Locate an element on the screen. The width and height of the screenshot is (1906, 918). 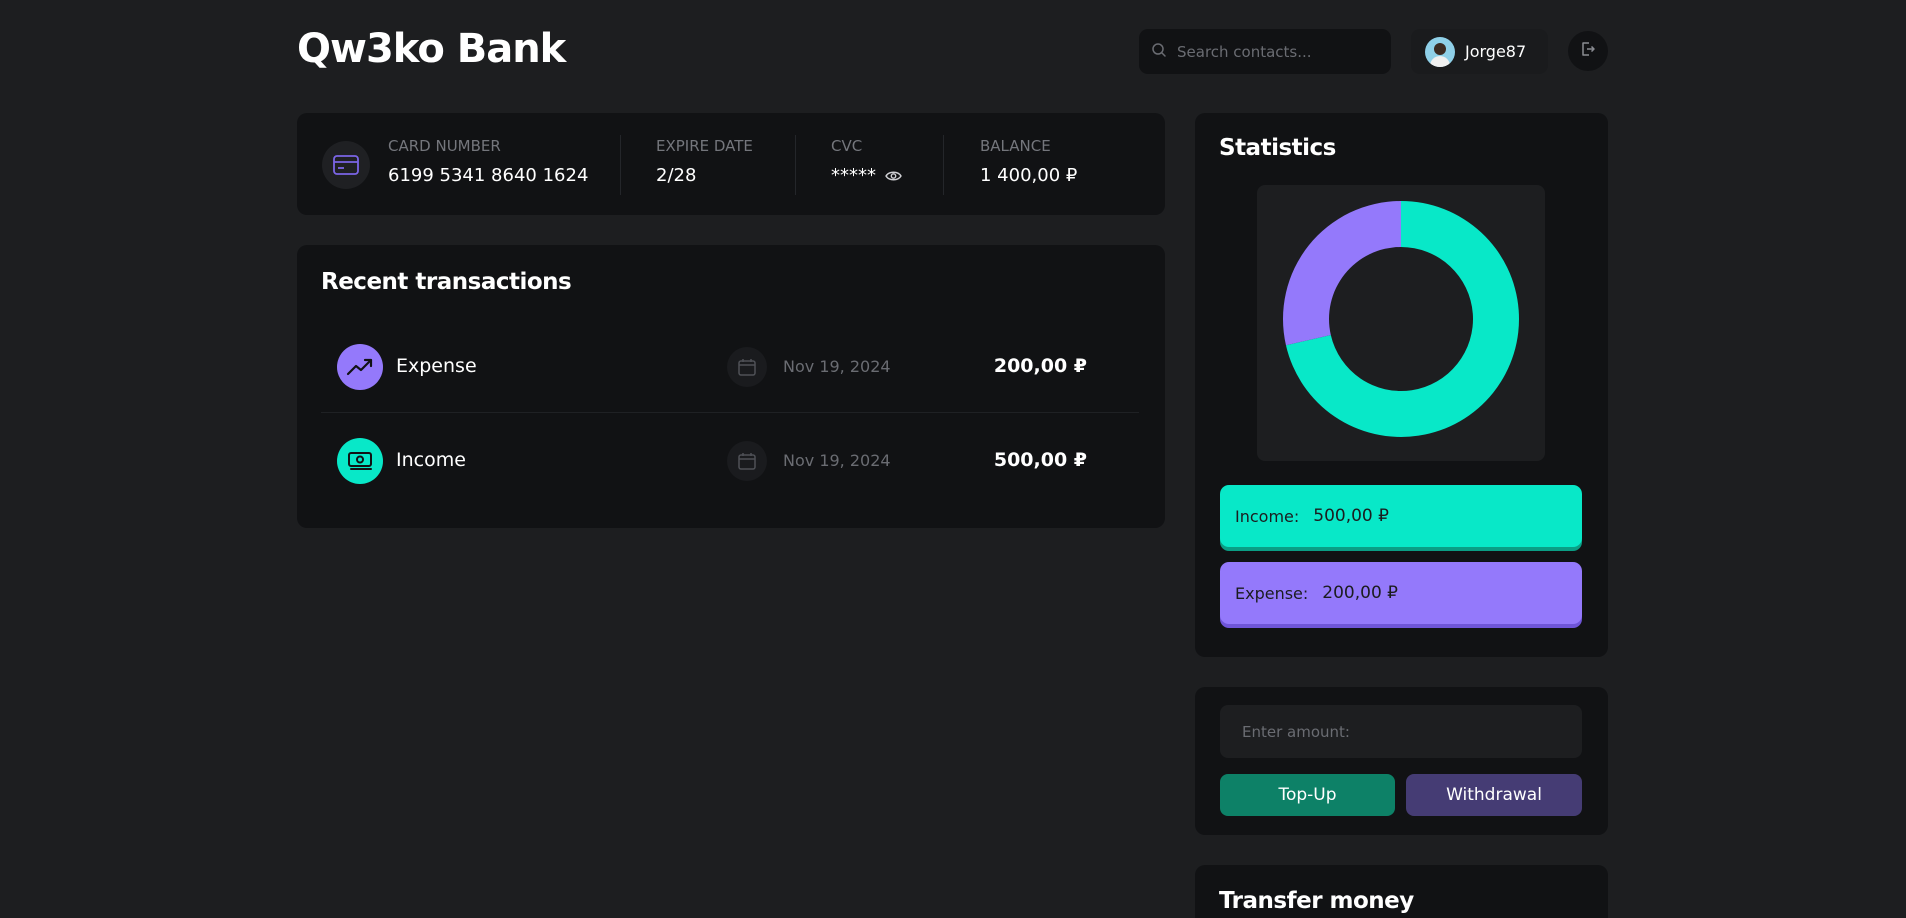
app-logo: Qw3ko Bank is located at coordinates (431, 49).